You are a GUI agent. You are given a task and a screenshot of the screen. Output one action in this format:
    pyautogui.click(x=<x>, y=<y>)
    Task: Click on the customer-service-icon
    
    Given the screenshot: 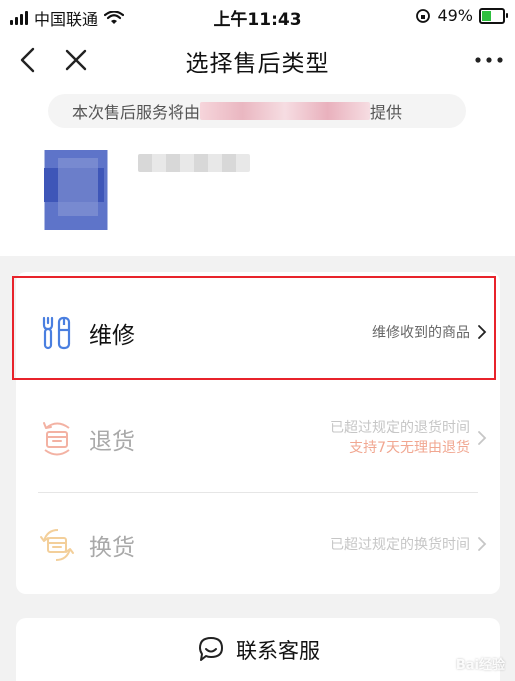 What is the action you would take?
    pyautogui.click(x=211, y=648)
    